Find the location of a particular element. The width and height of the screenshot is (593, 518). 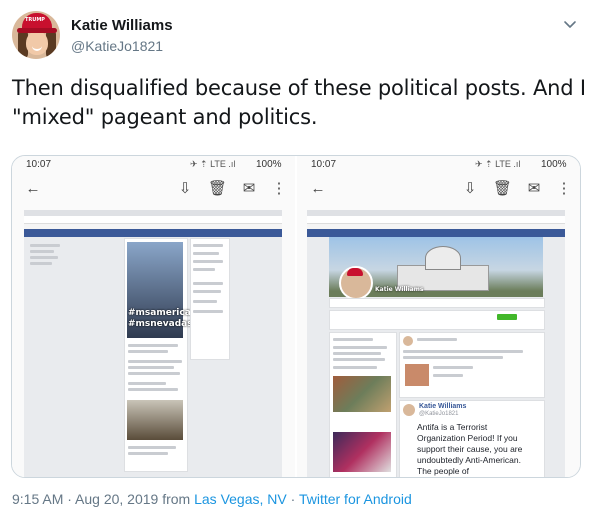

post-handle: @KatieJo1821 is located at coordinates (439, 414).